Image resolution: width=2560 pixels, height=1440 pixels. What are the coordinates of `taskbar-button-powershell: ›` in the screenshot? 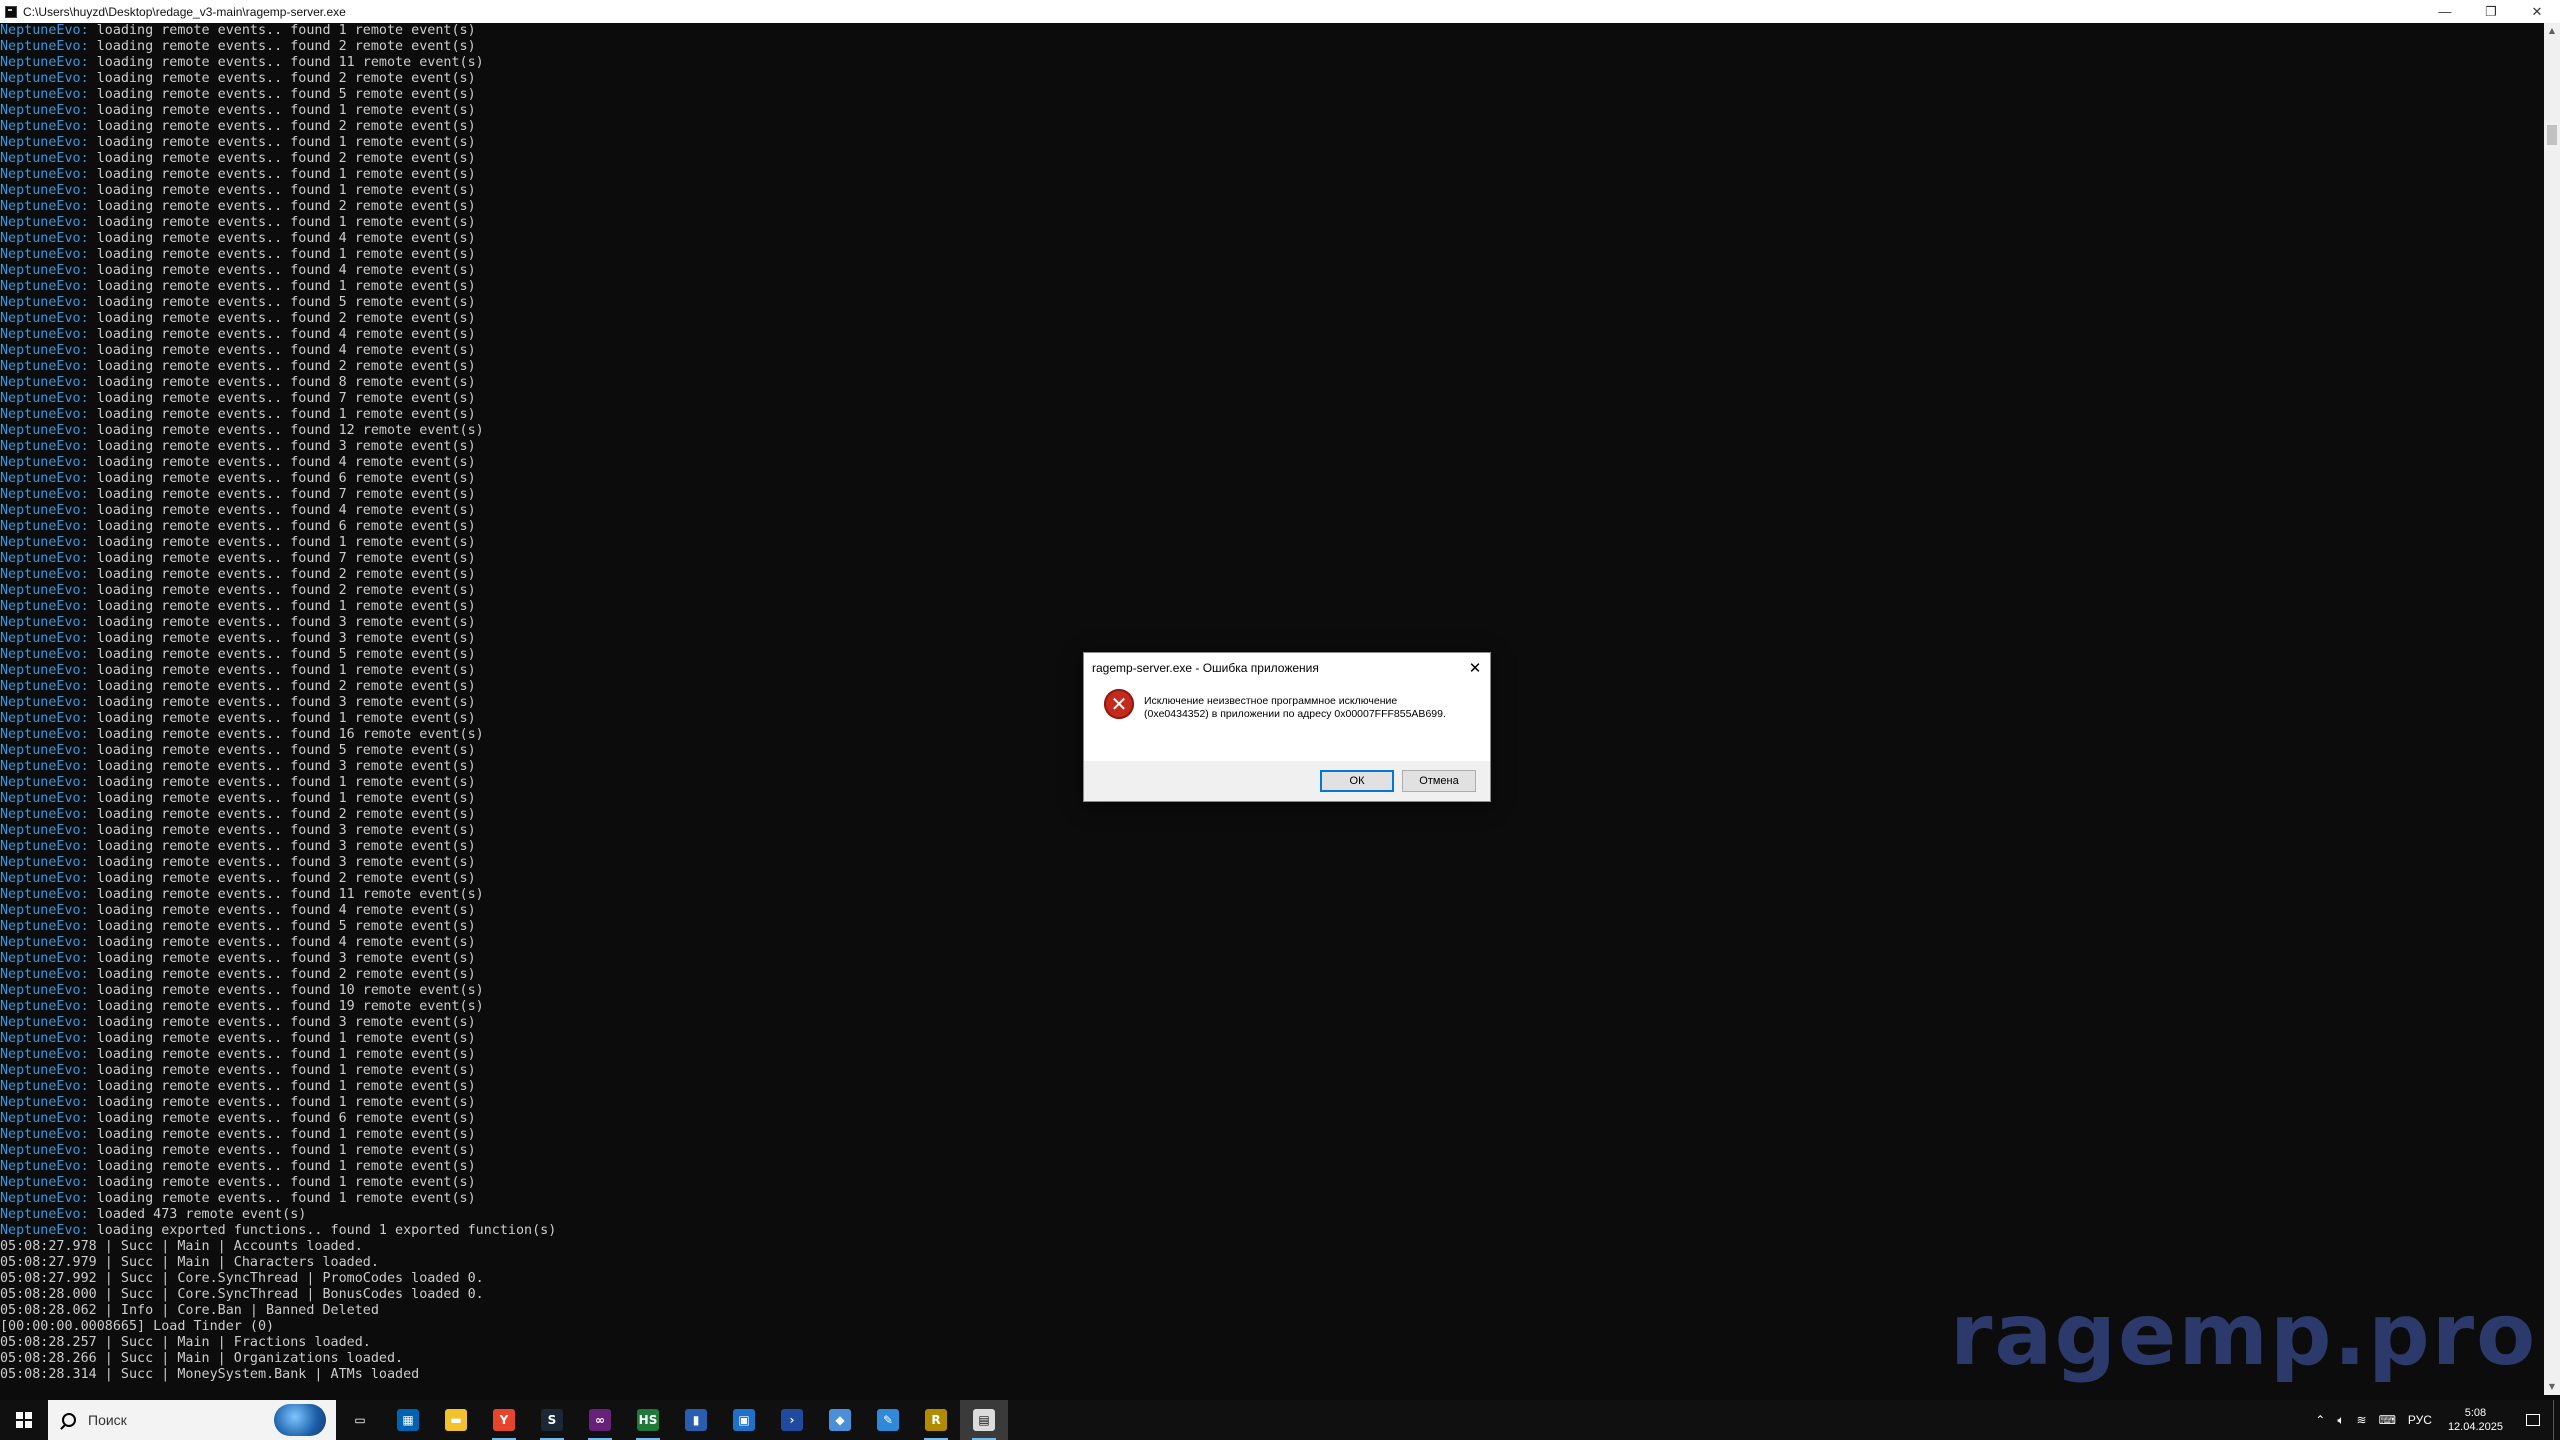 It's located at (792, 1420).